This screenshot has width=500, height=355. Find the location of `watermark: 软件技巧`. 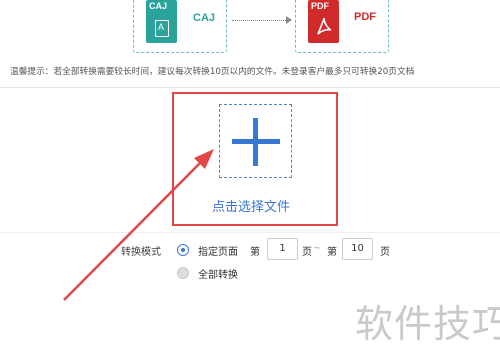

watermark: 软件技巧 is located at coordinates (427, 324).